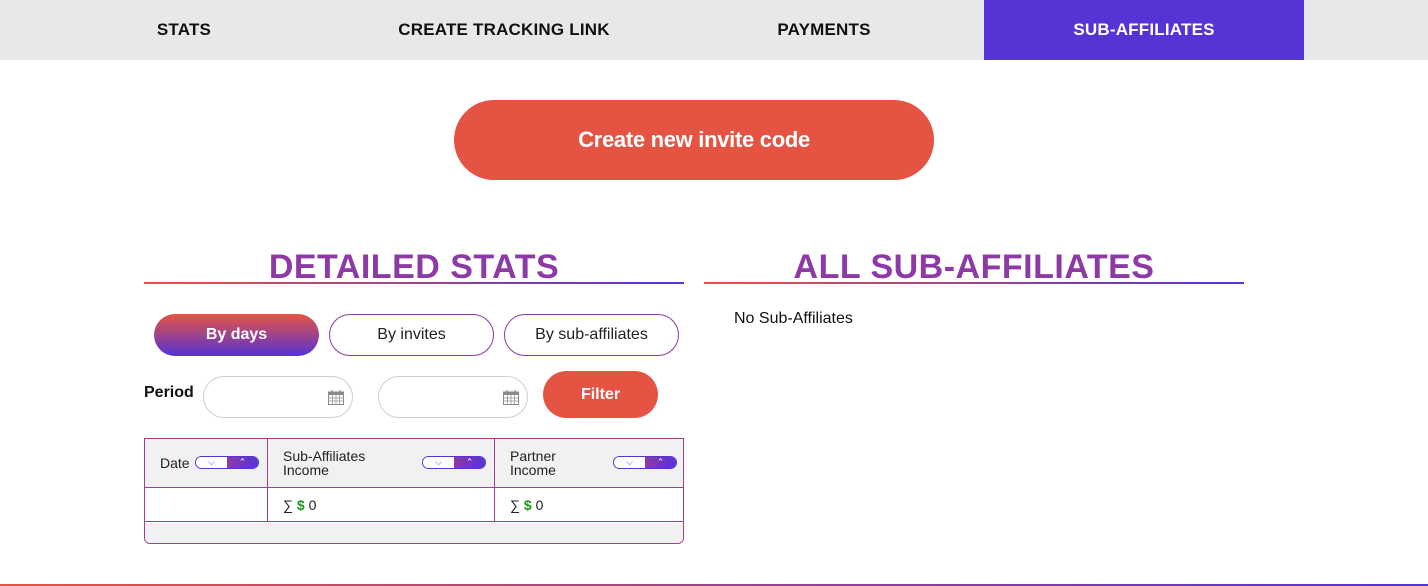 The width and height of the screenshot is (1428, 586). What do you see at coordinates (278, 397) in the screenshot?
I see `date-from-input` at bounding box center [278, 397].